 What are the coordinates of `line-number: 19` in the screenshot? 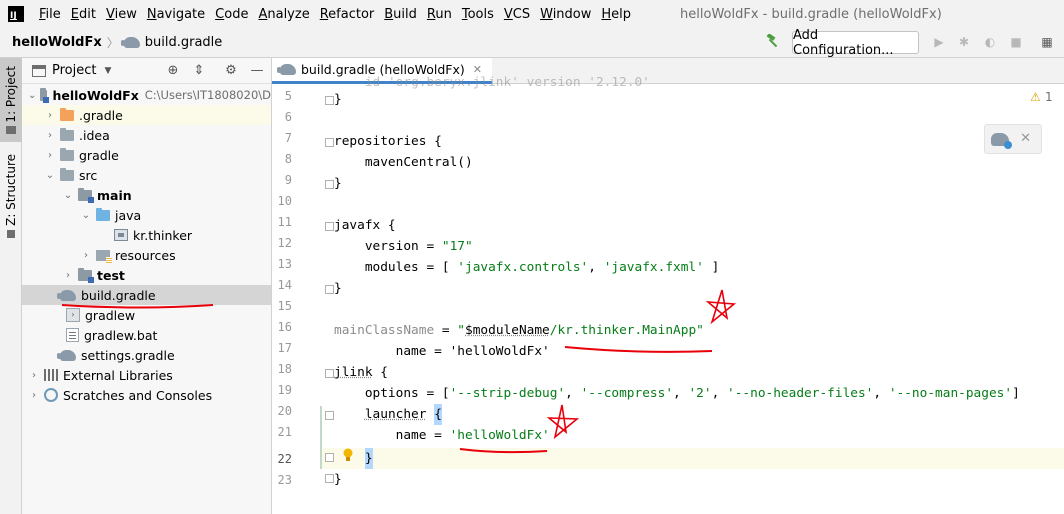 It's located at (284, 390).